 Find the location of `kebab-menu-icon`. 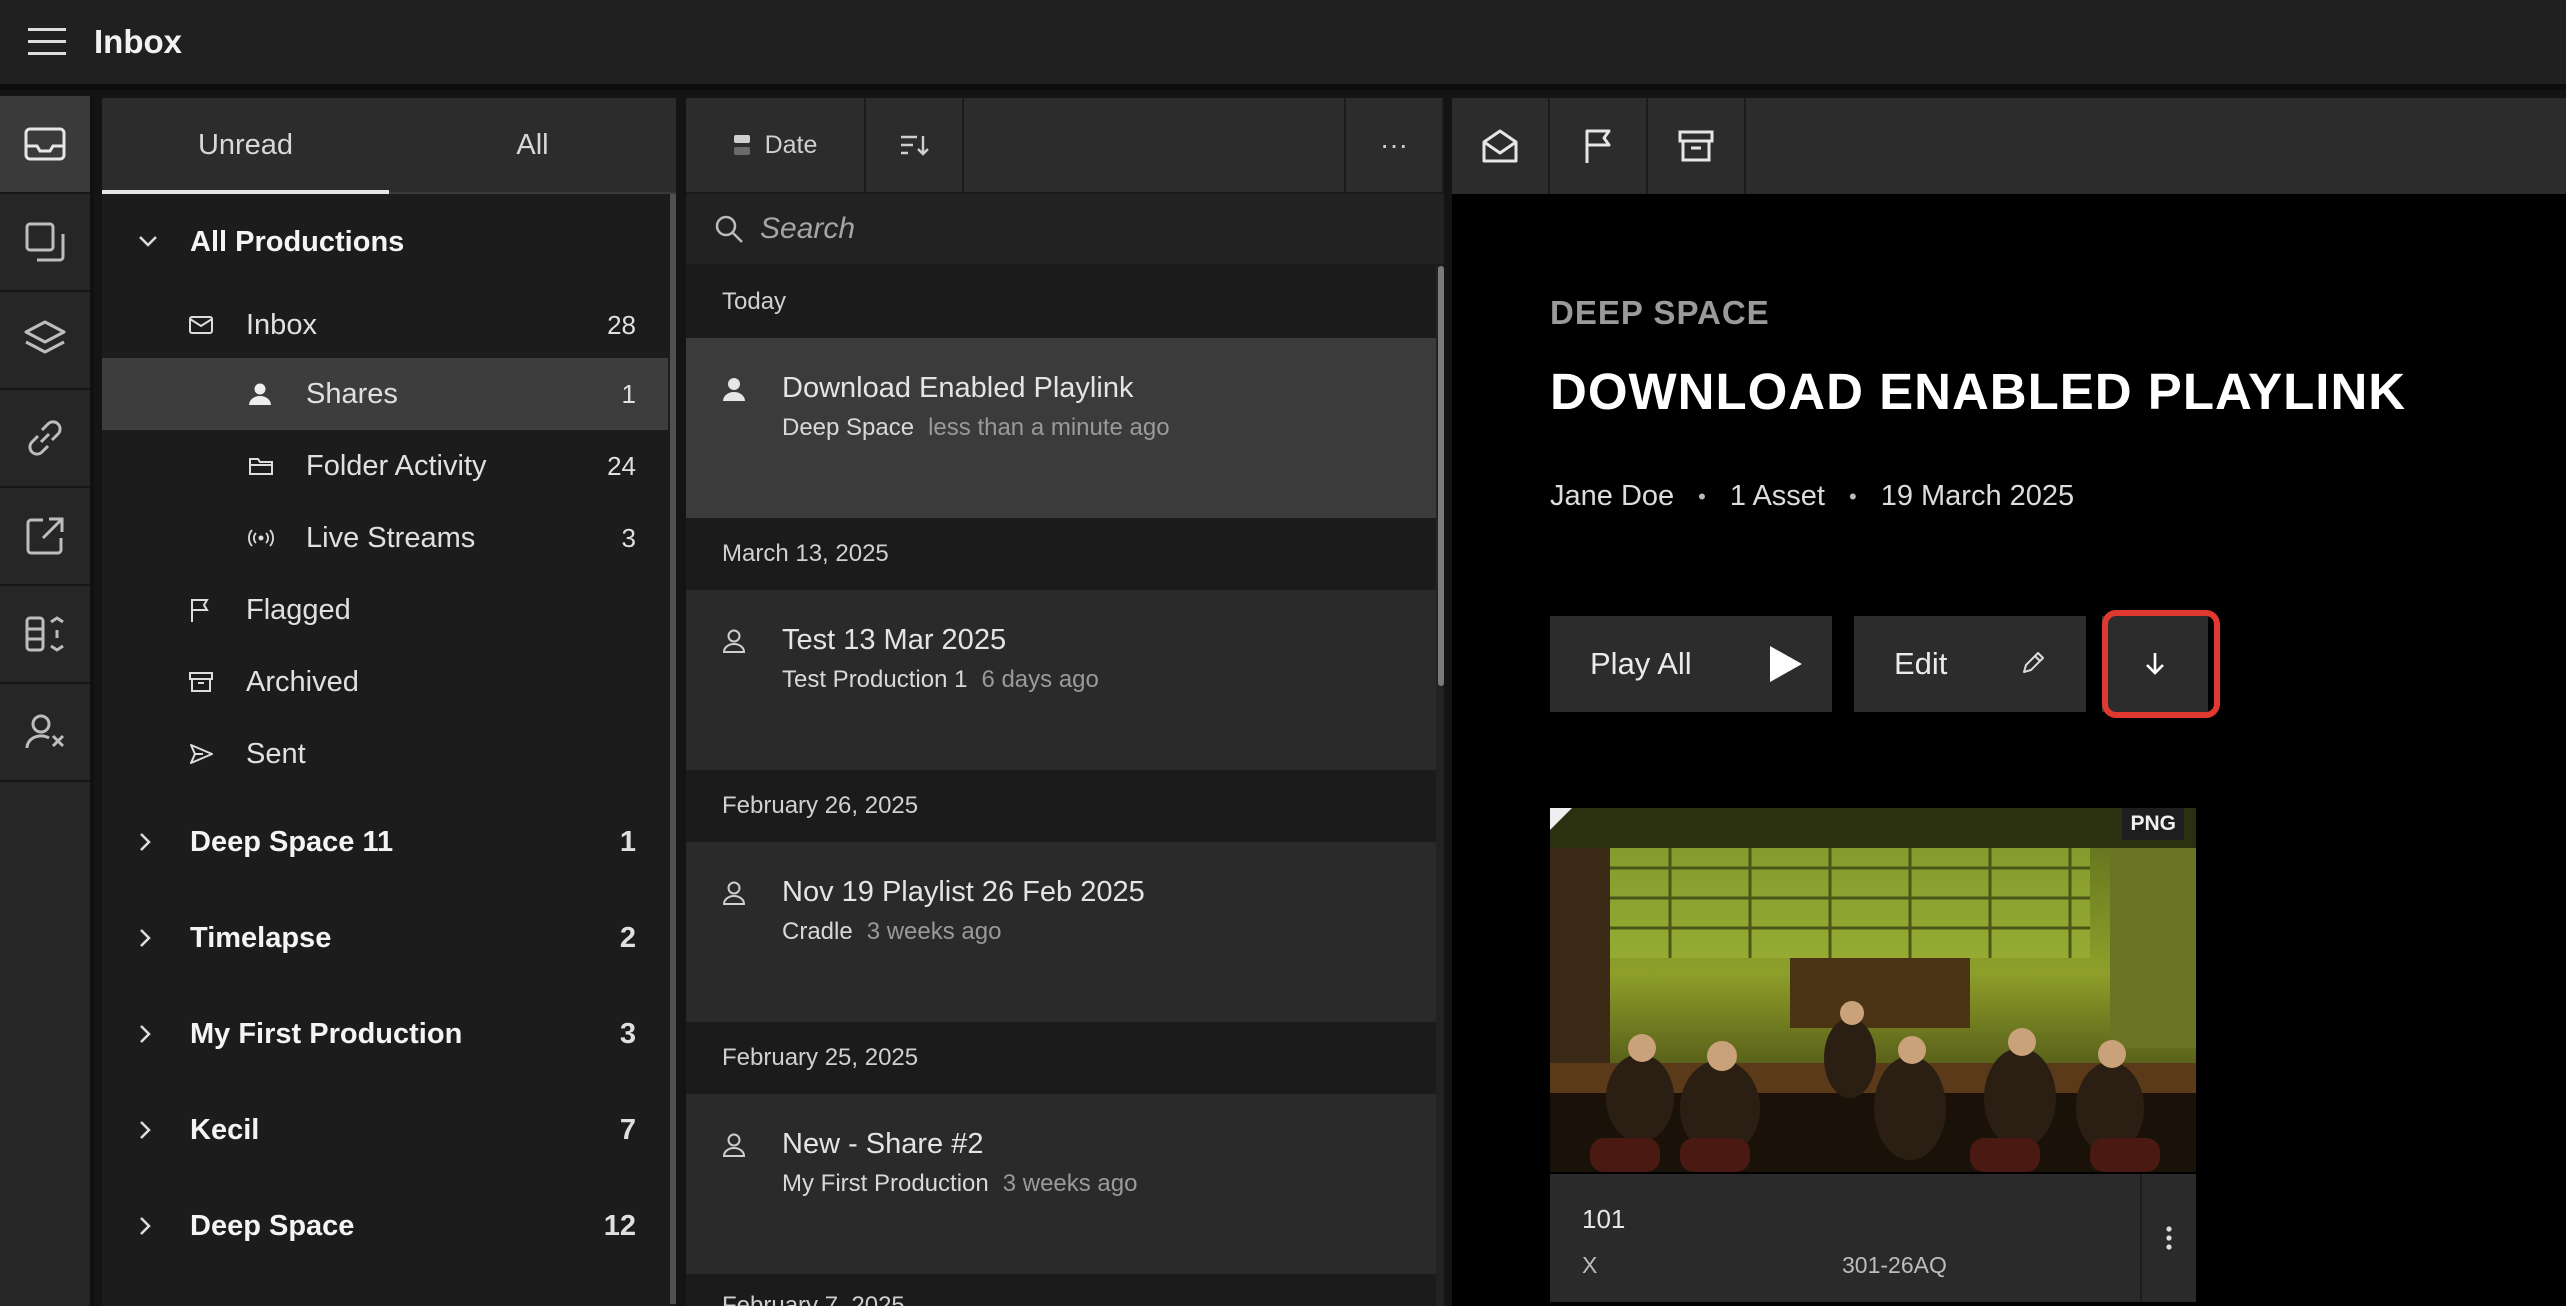

kebab-menu-icon is located at coordinates (2169, 1238).